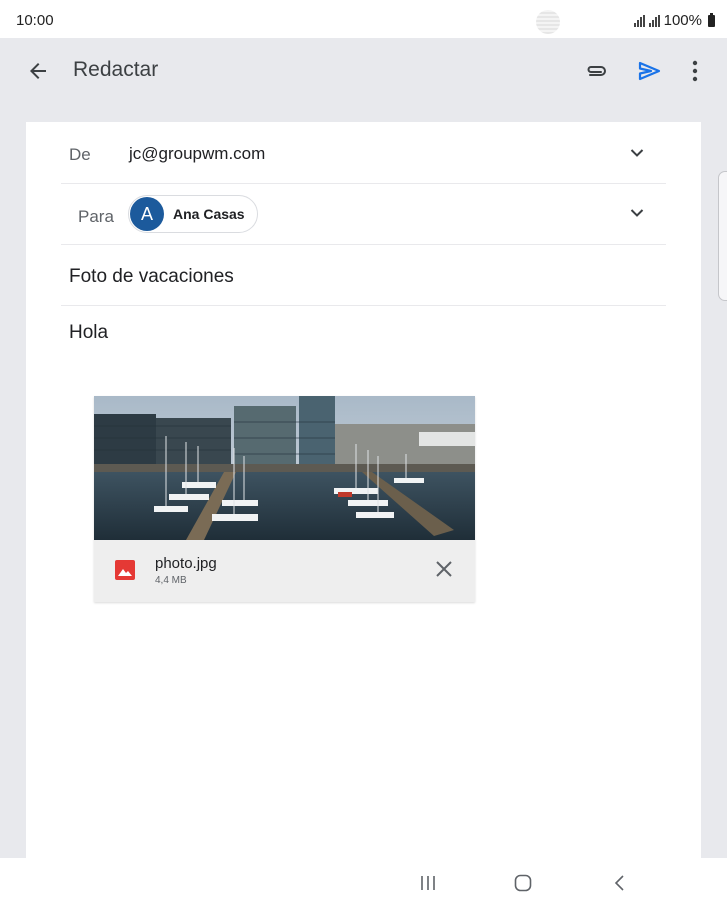 This screenshot has height=908, width=727. I want to click on to-row: Para A Ana Casas, so click(363, 214).